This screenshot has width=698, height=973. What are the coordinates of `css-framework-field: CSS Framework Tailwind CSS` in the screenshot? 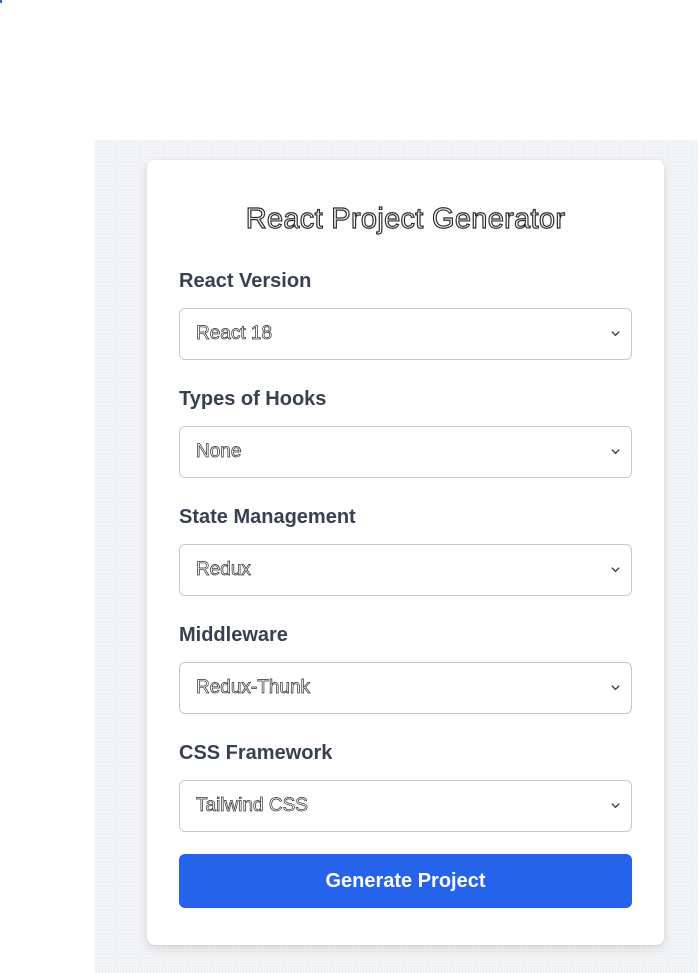 It's located at (405, 786).